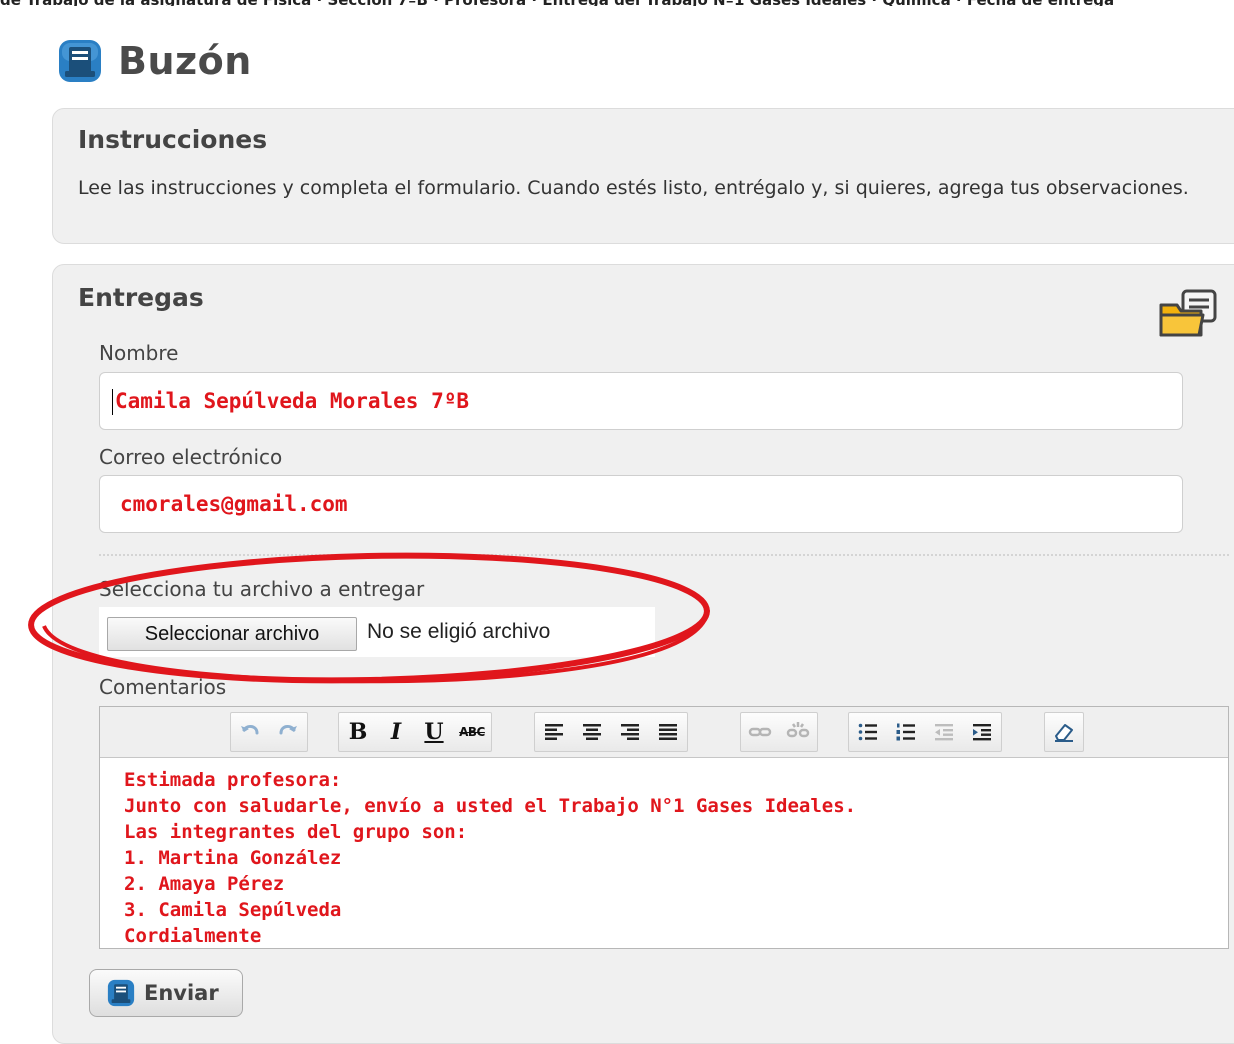 Image resolution: width=1234 pixels, height=1044 pixels. I want to click on deliveries-title: Entregas, so click(141, 297).